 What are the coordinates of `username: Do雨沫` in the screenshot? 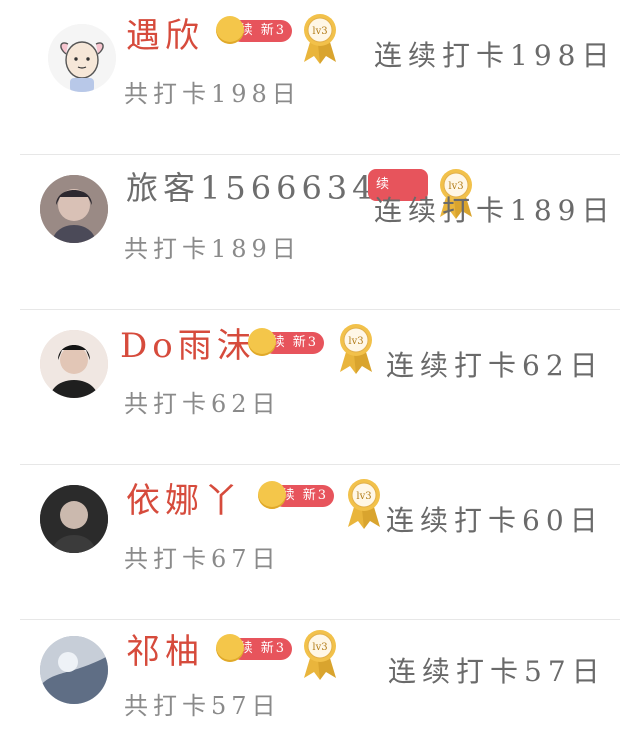 It's located at (188, 342).